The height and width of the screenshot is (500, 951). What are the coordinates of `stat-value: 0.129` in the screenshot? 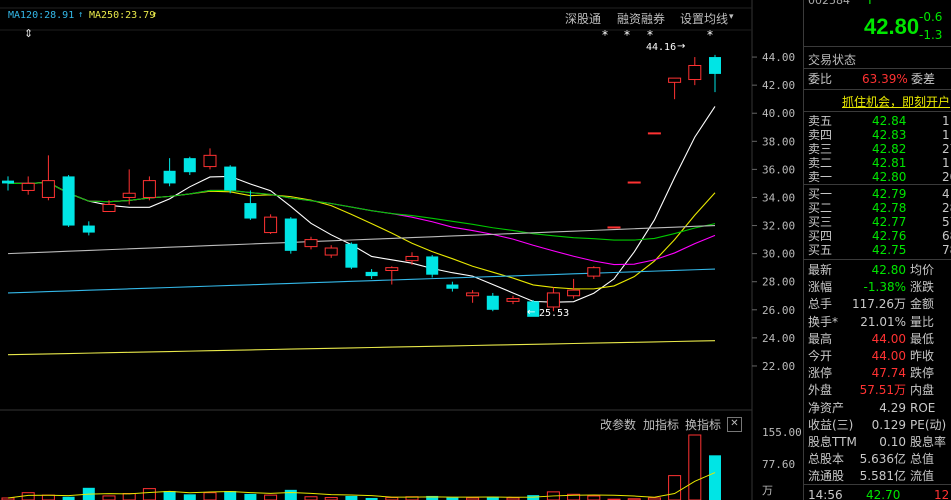 It's located at (888, 424).